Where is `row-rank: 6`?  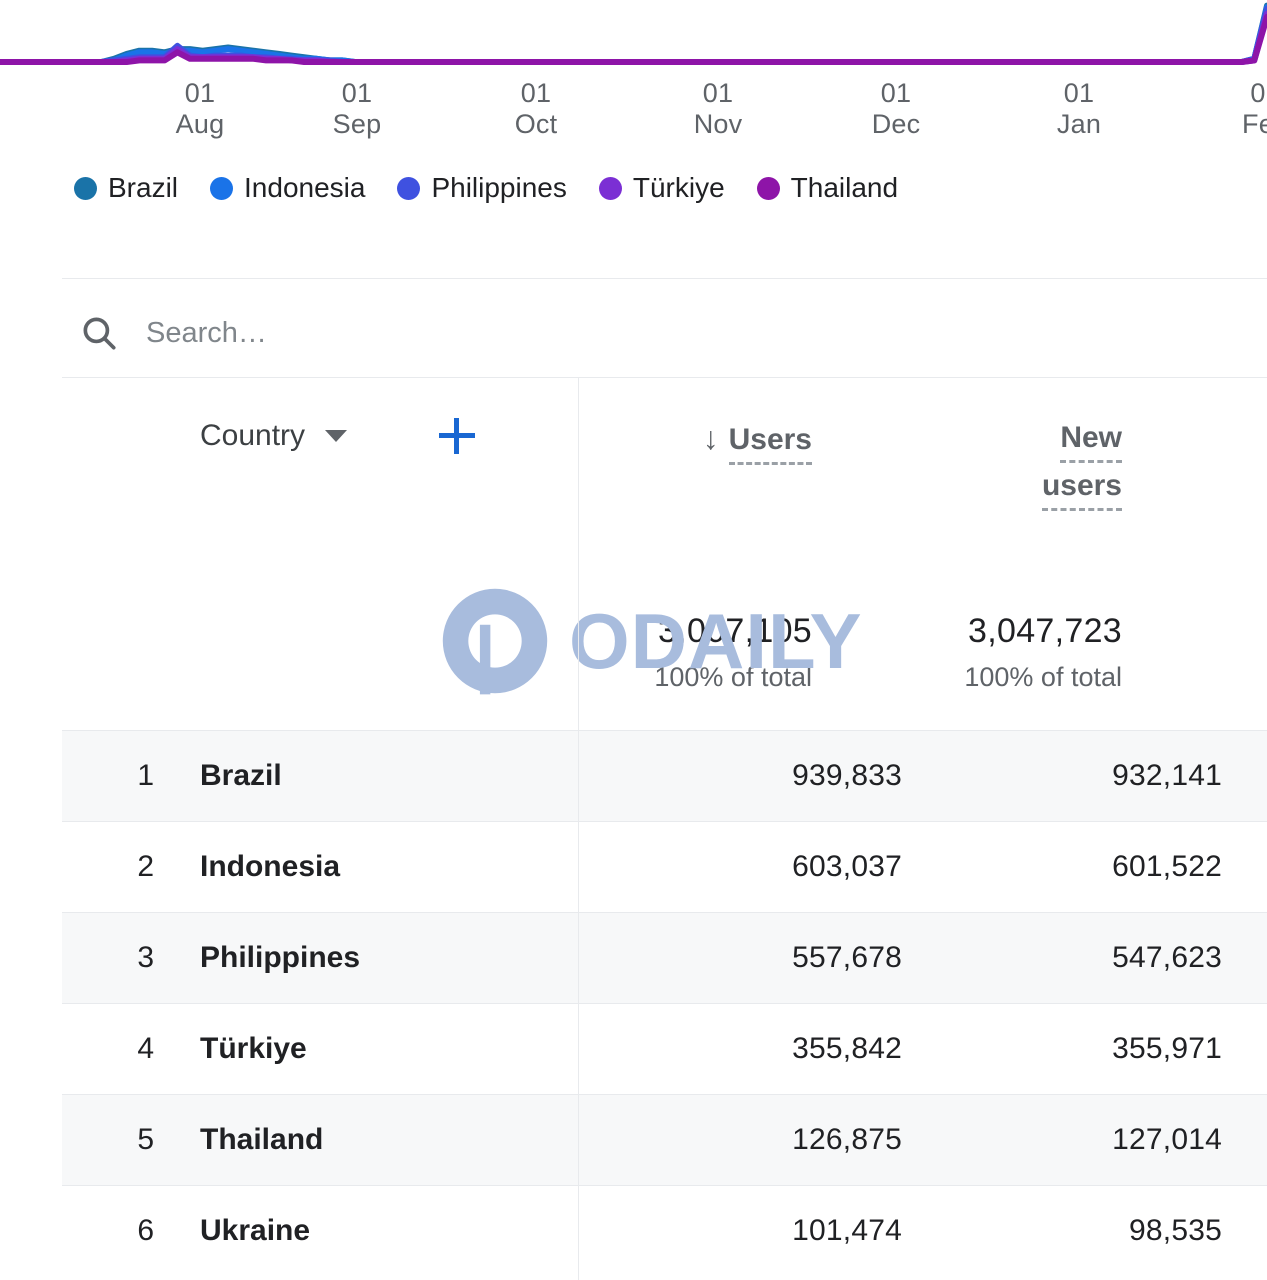 row-rank: 6 is located at coordinates (145, 1230).